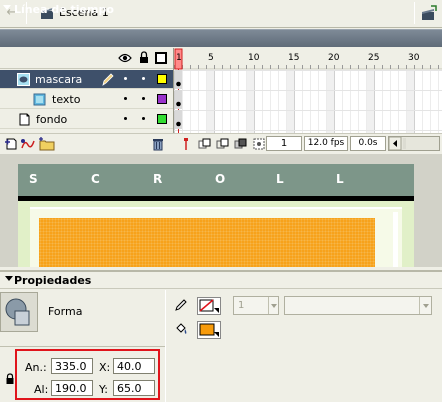 The height and width of the screenshot is (402, 442). Describe the element at coordinates (33, 179) in the screenshot. I see `scroll-letter: S` at that location.